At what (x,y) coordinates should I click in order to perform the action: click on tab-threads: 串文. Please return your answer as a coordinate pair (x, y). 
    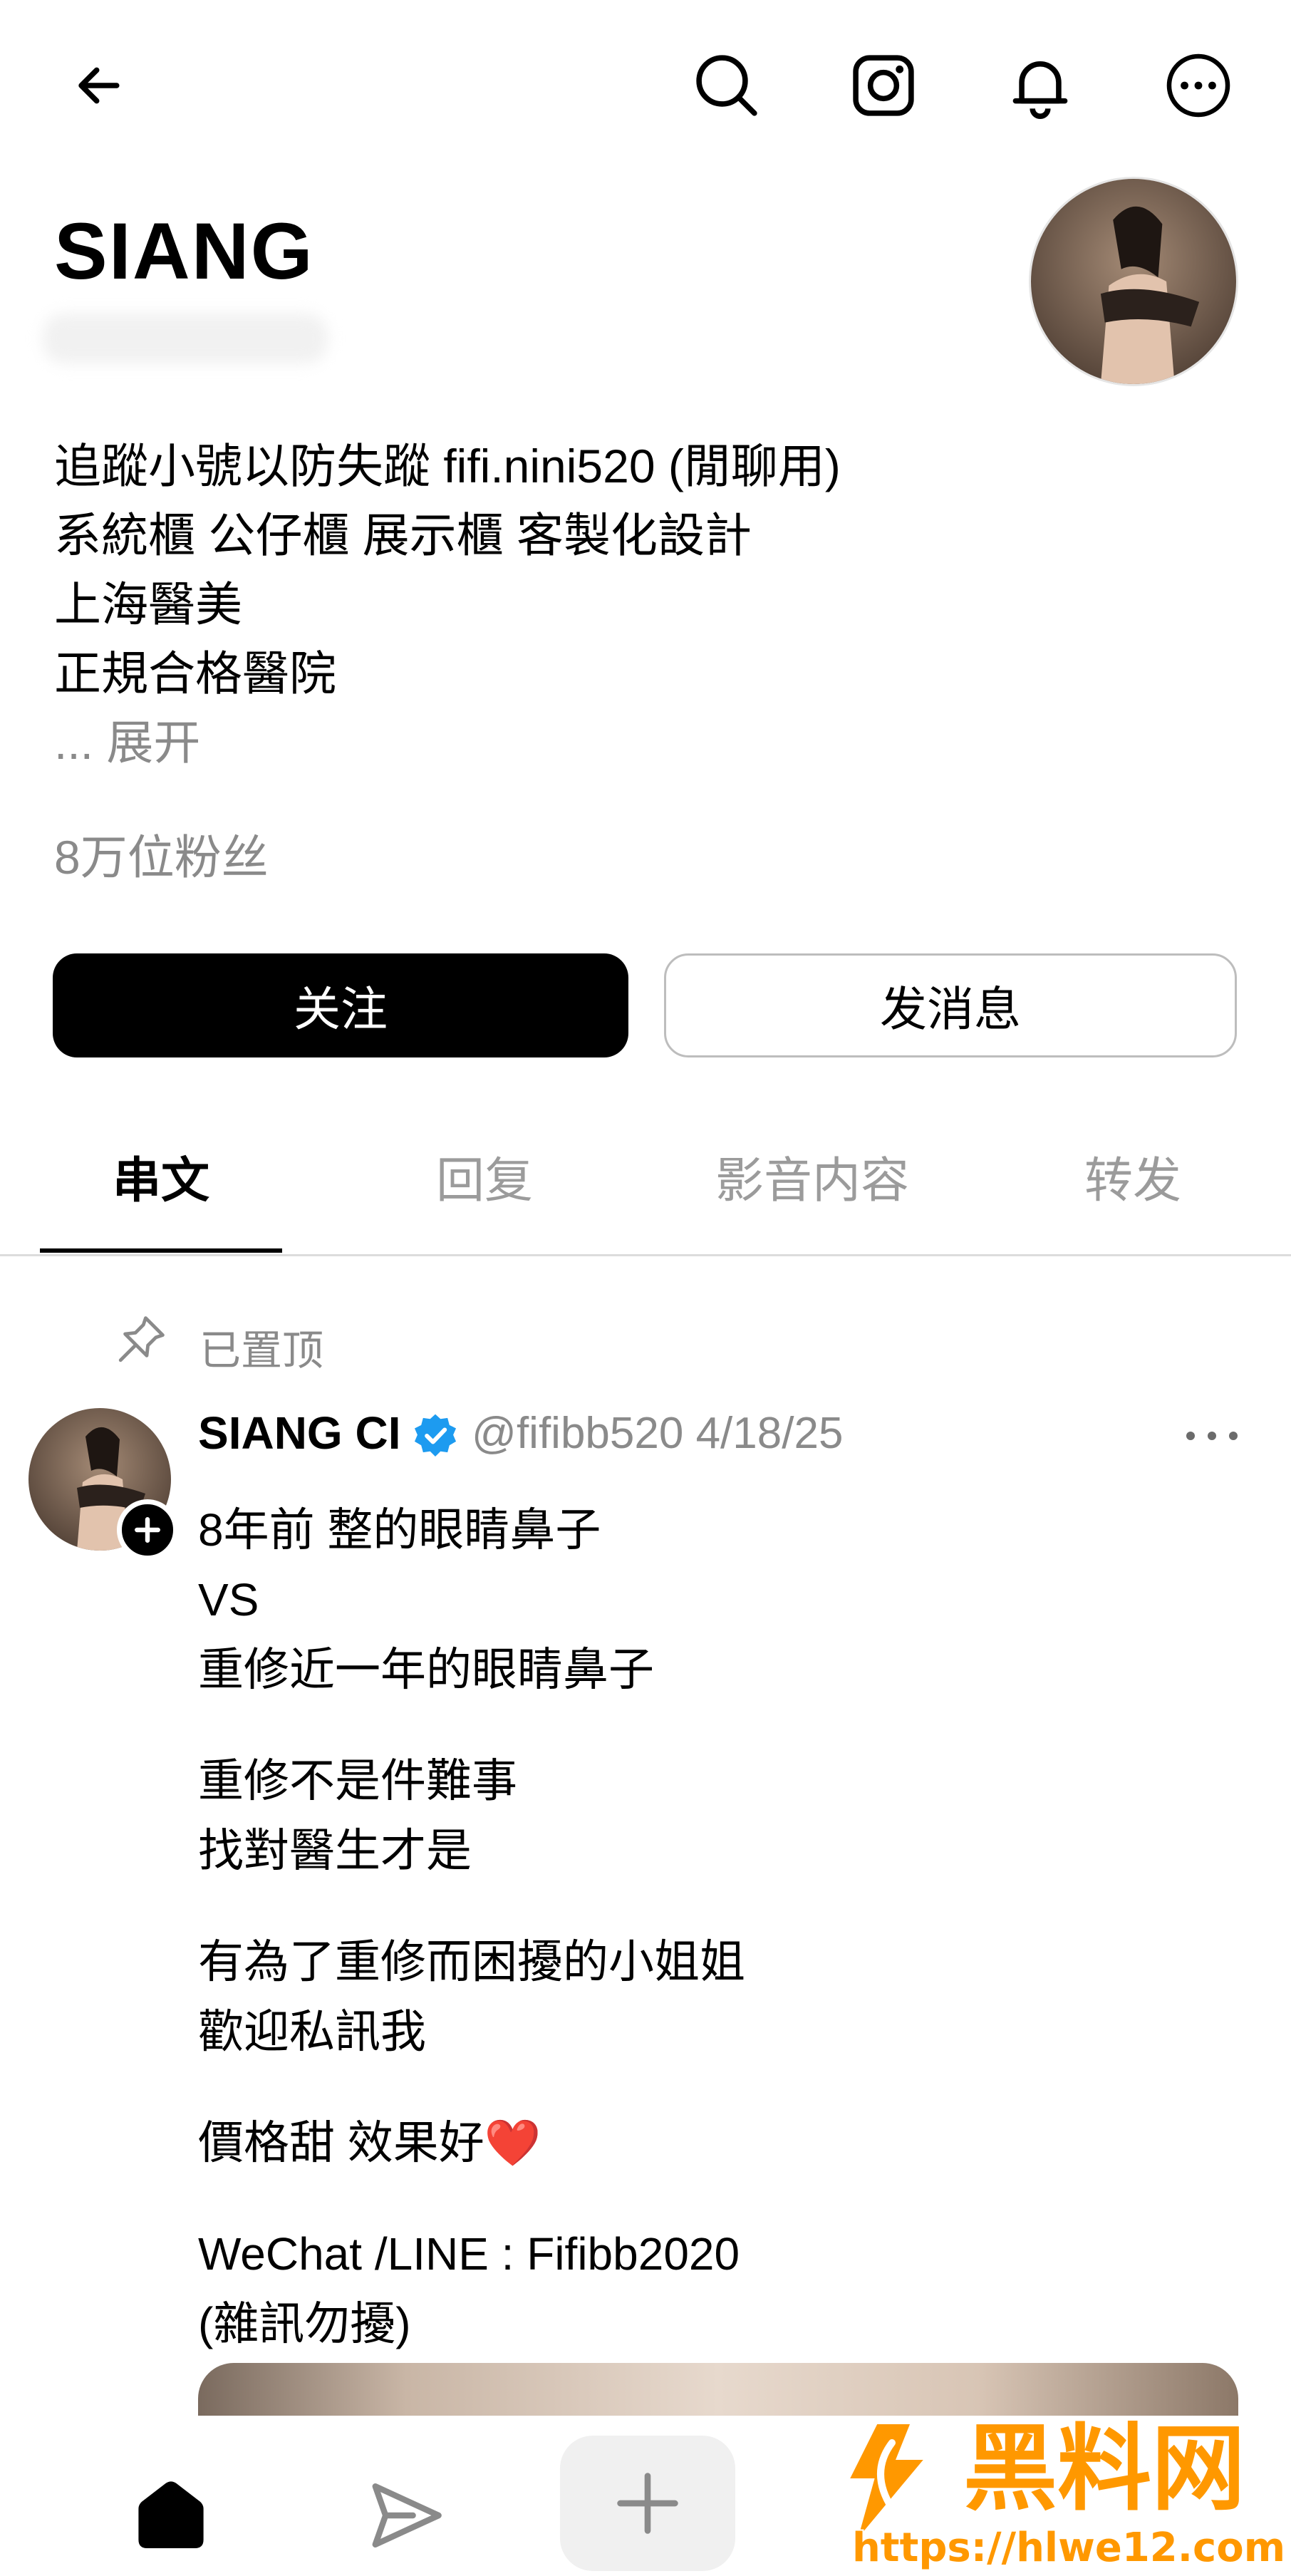
    Looking at the image, I should click on (161, 1176).